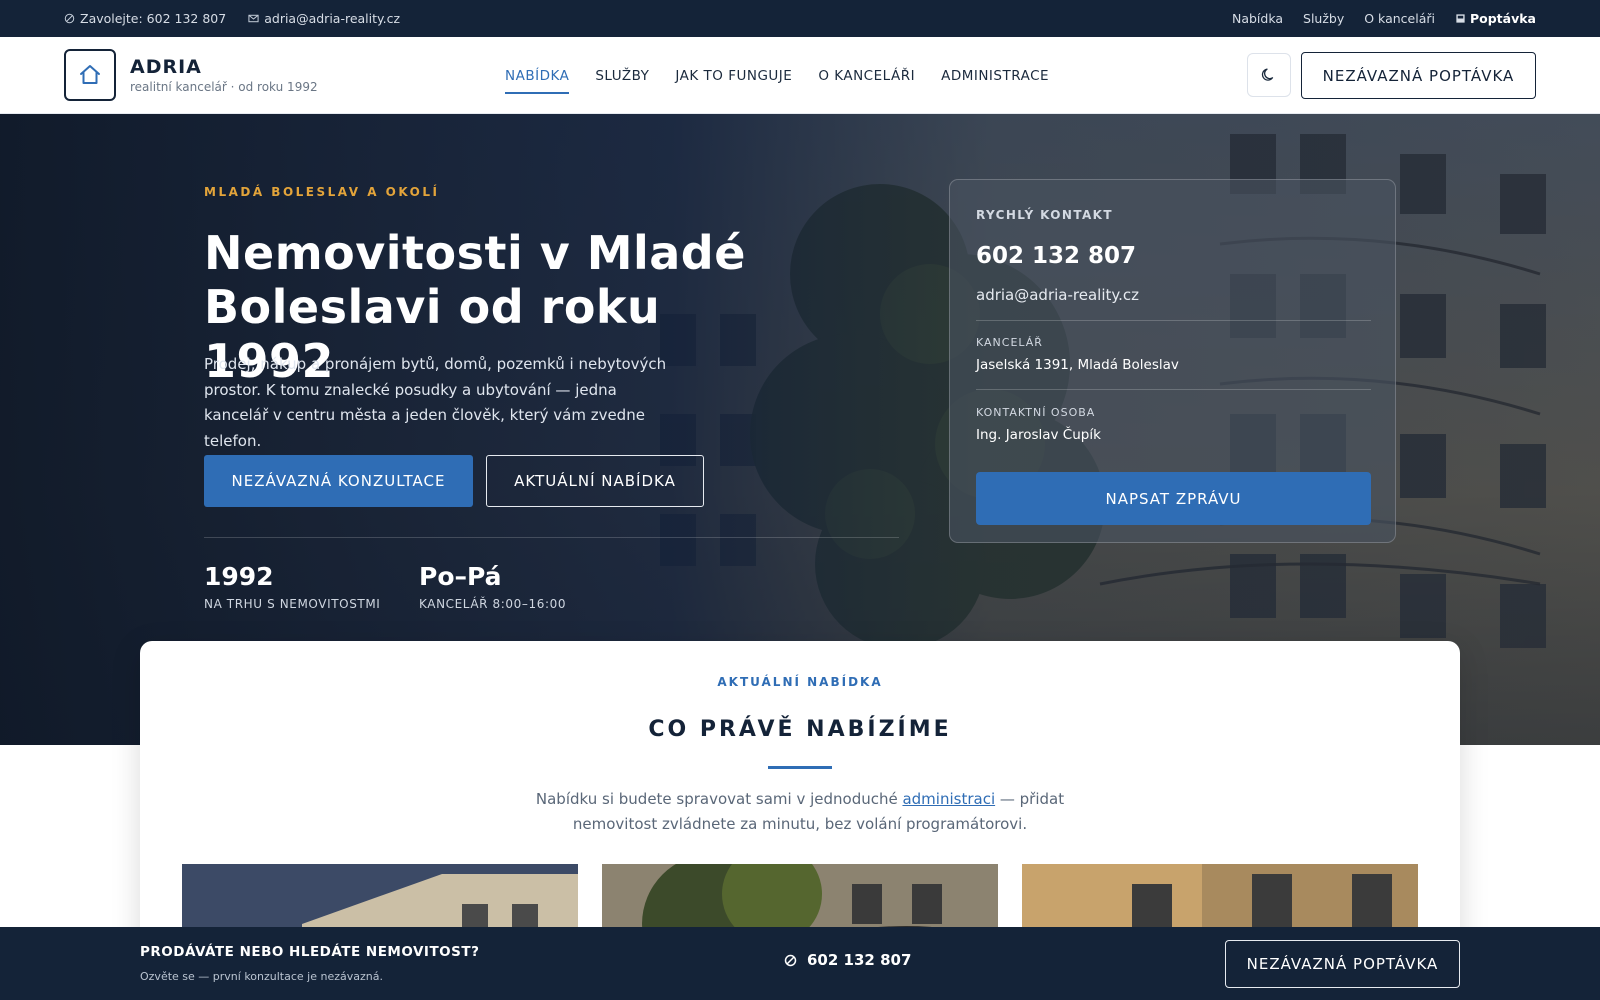  I want to click on top-phone: Zavolejte: 602 132 807, so click(145, 18).